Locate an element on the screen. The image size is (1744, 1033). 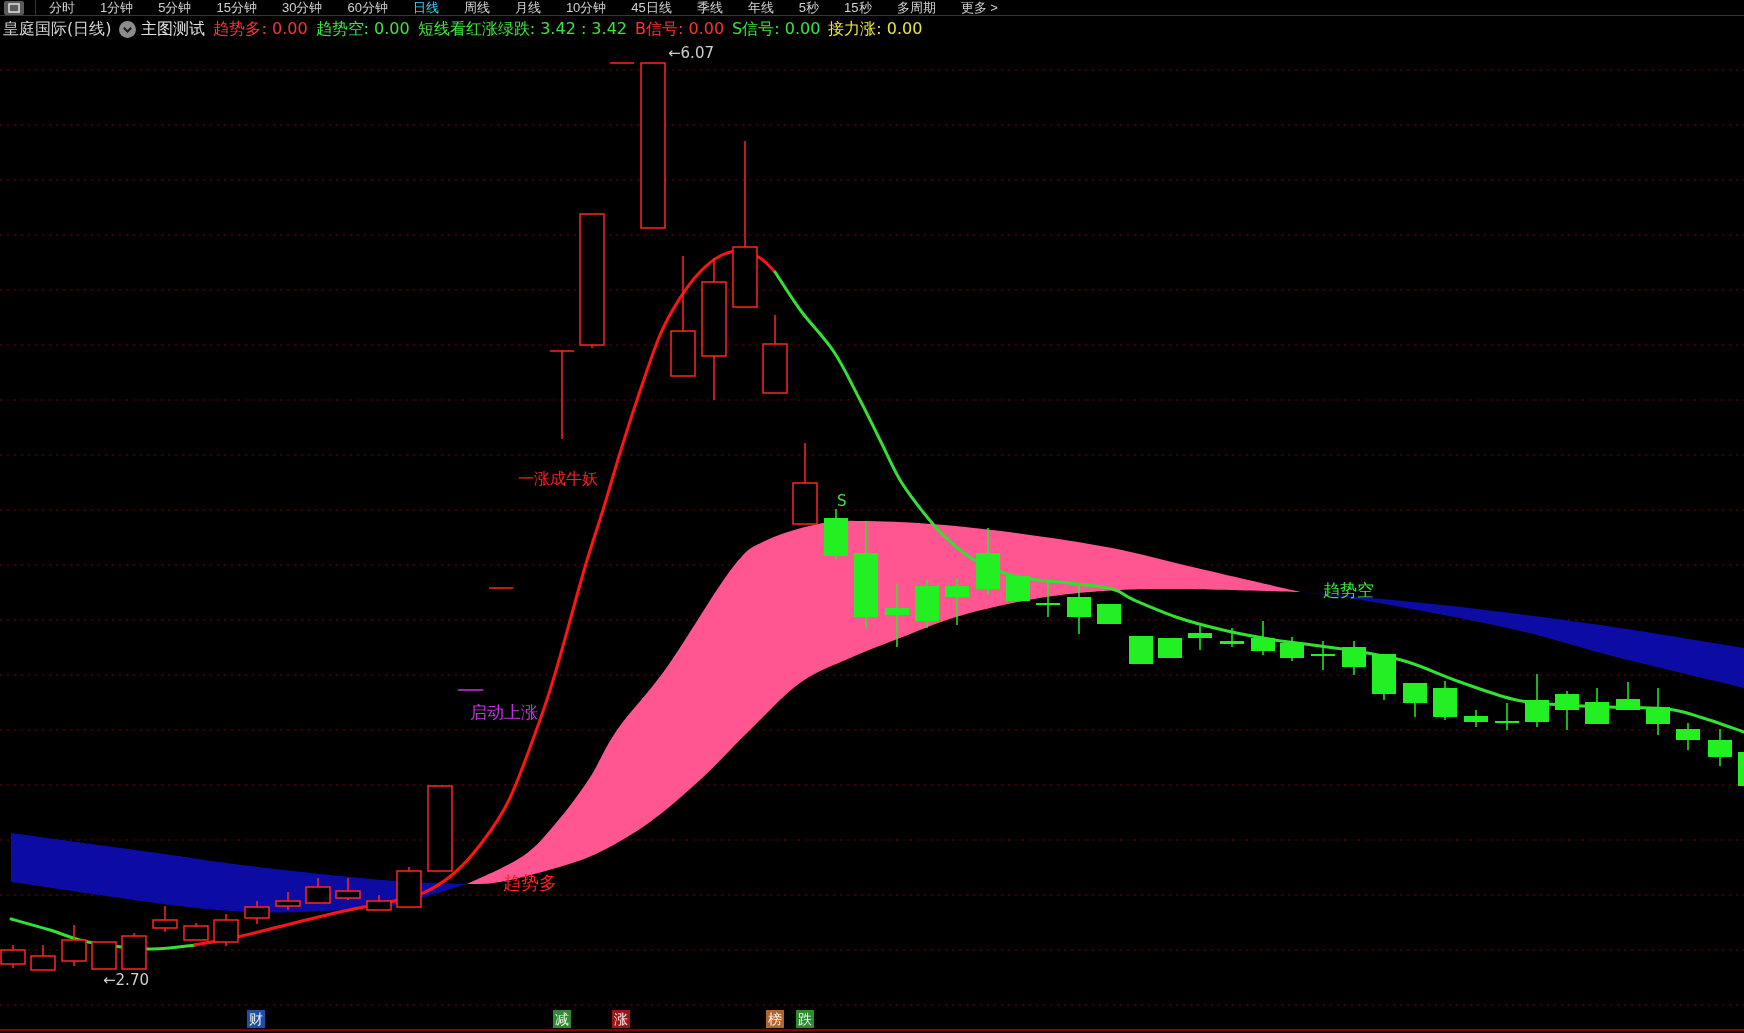
timeframe-tab: 45日线 is located at coordinates (651, 7).